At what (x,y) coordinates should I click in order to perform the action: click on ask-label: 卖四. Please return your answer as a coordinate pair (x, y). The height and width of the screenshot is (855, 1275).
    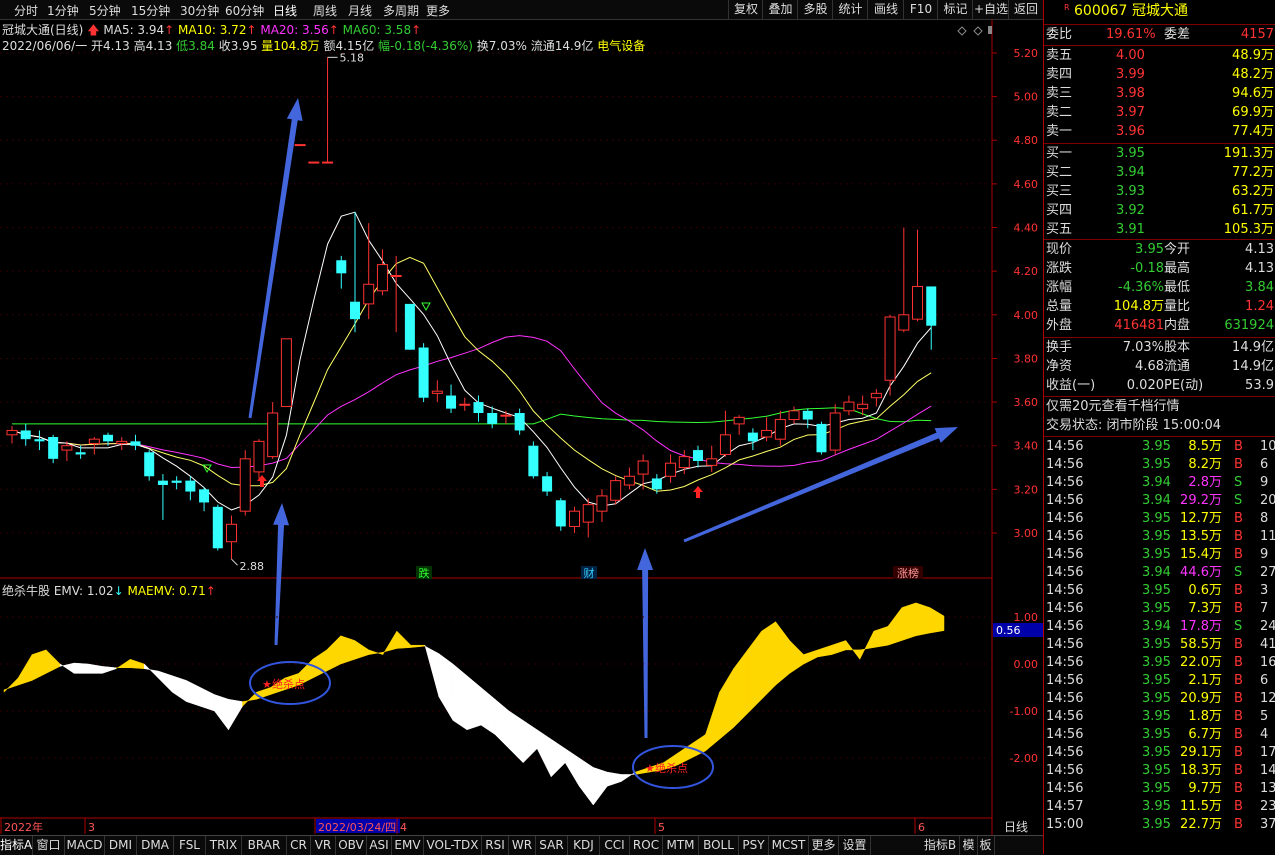
    Looking at the image, I should click on (1059, 74).